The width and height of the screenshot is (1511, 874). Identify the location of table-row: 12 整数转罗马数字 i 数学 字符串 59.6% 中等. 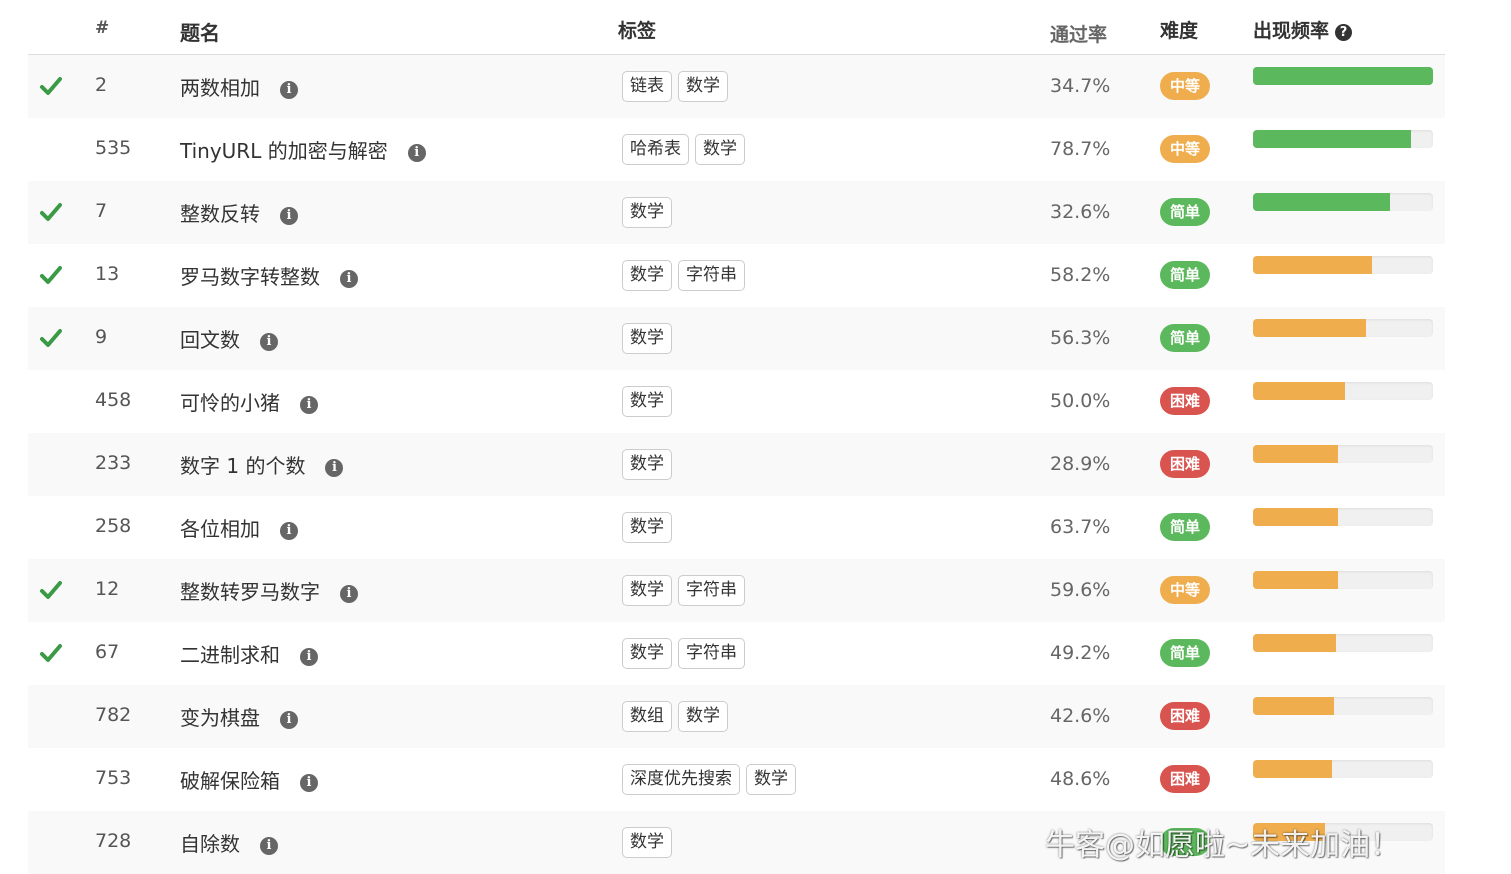
(736, 590).